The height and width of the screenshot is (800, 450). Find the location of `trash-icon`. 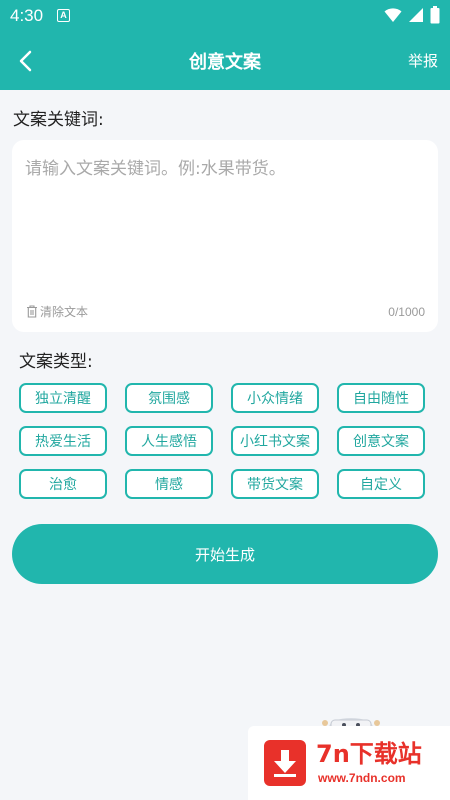

trash-icon is located at coordinates (32, 311).